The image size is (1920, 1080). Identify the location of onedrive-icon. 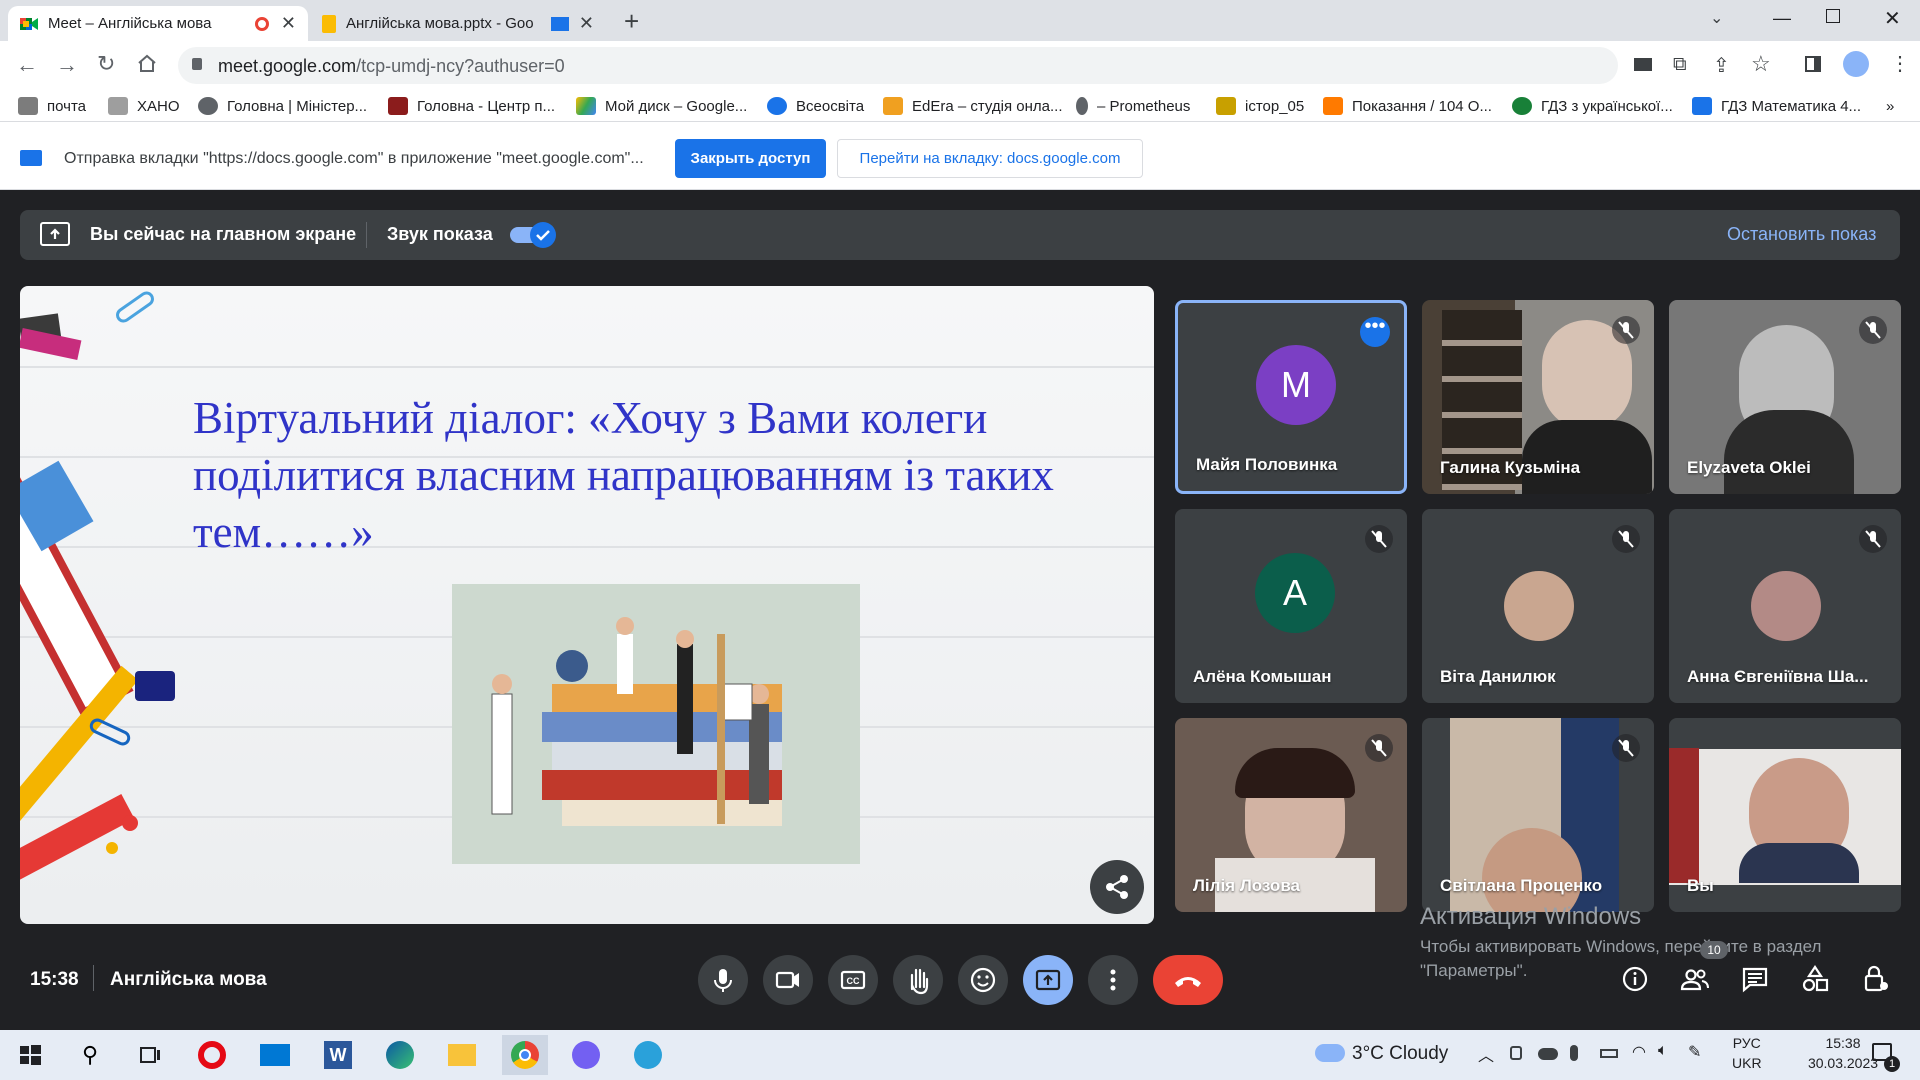
(1548, 1054).